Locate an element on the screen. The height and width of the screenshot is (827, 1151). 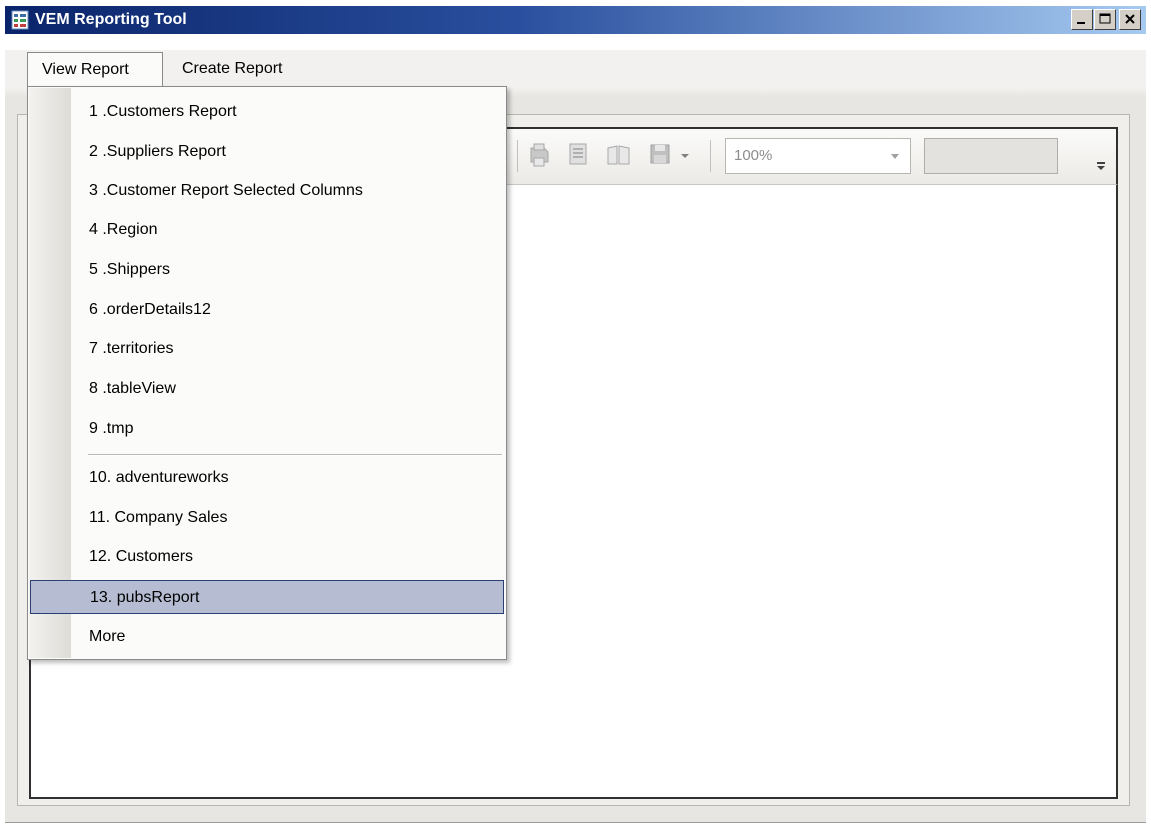
close-icon is located at coordinates (1130, 19).